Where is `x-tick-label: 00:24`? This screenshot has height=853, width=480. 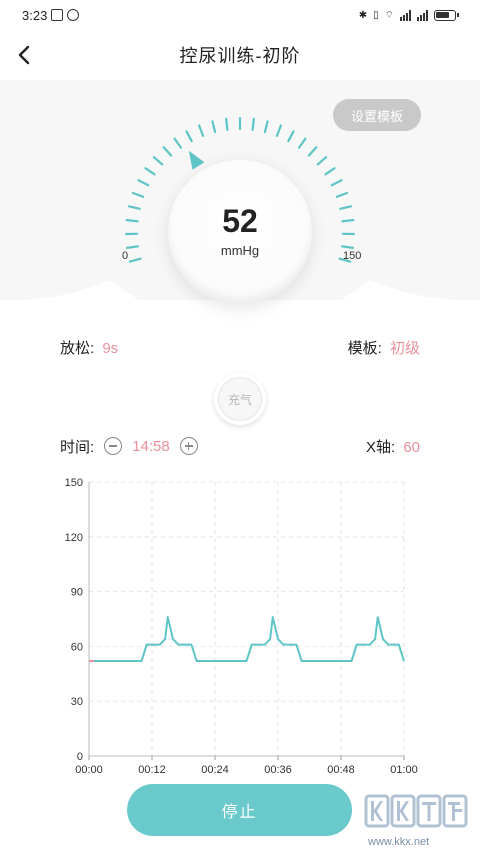 x-tick-label: 00:24 is located at coordinates (215, 770).